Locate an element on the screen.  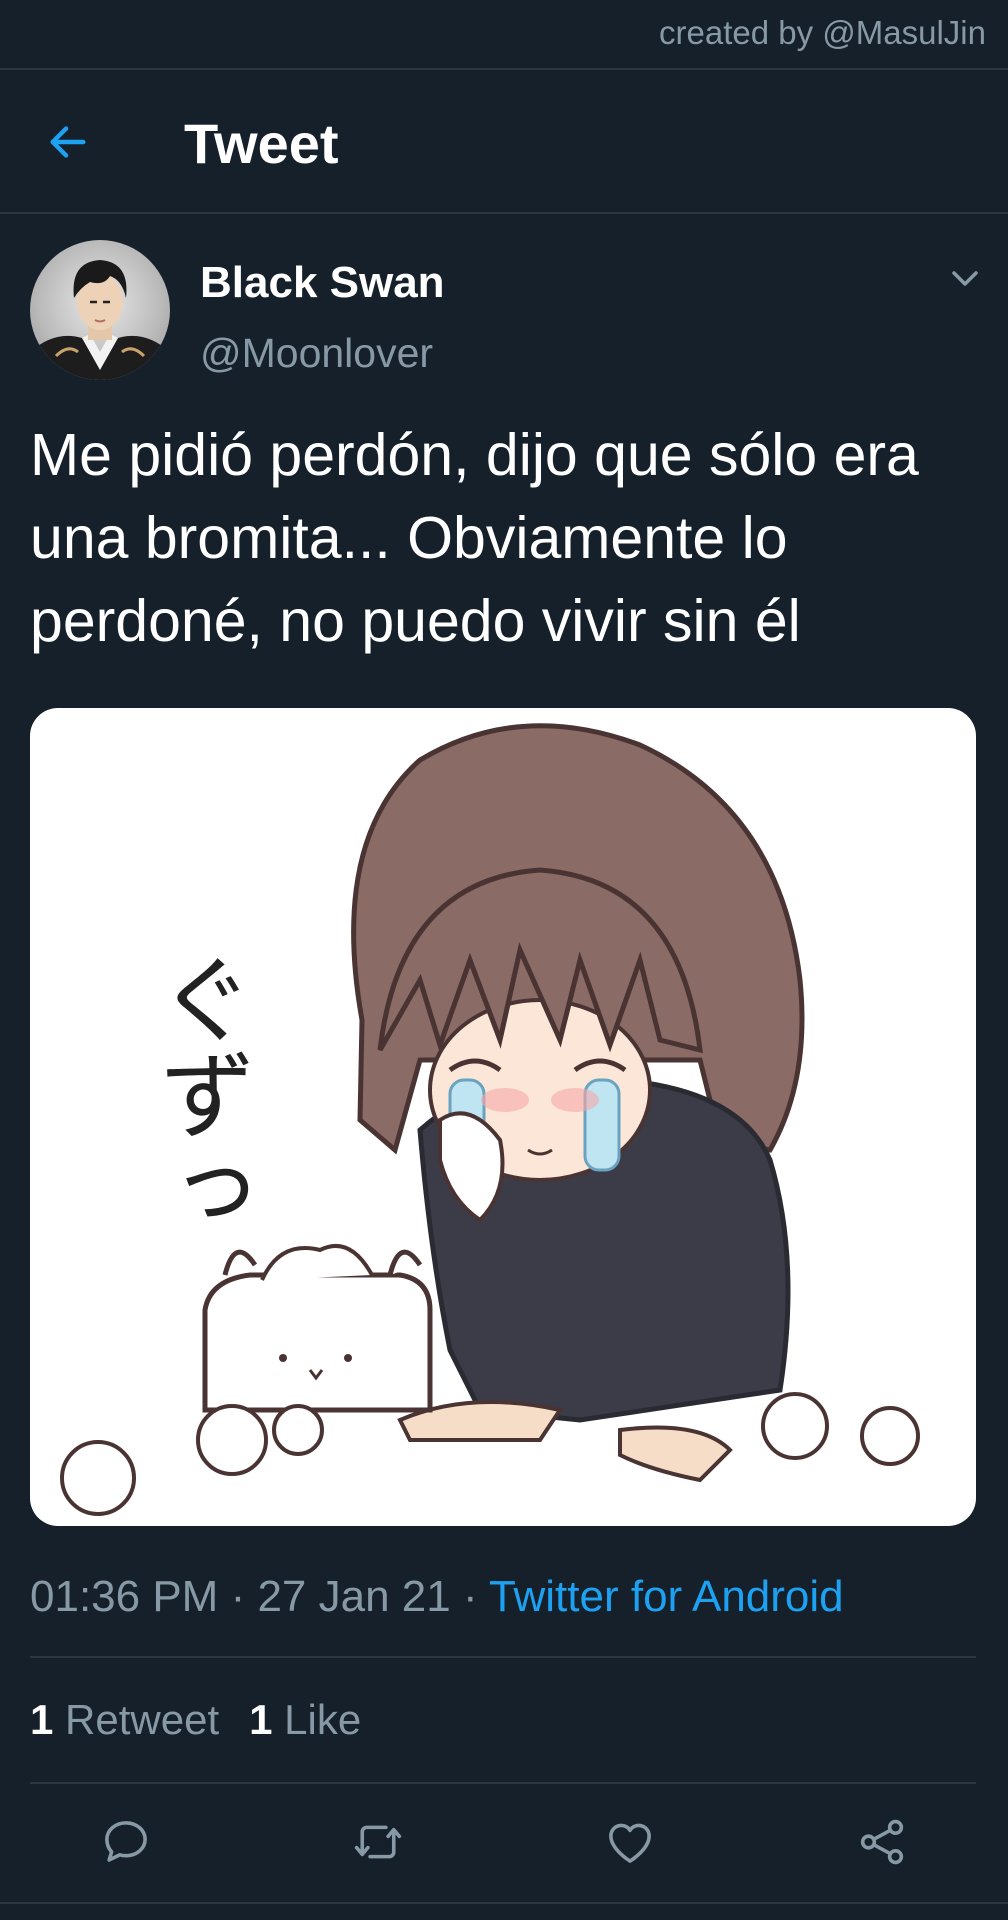
bottom-divider is located at coordinates (504, 1903).